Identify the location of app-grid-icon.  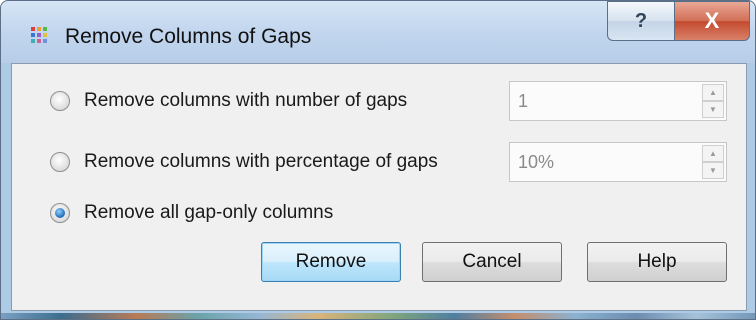
(39, 35).